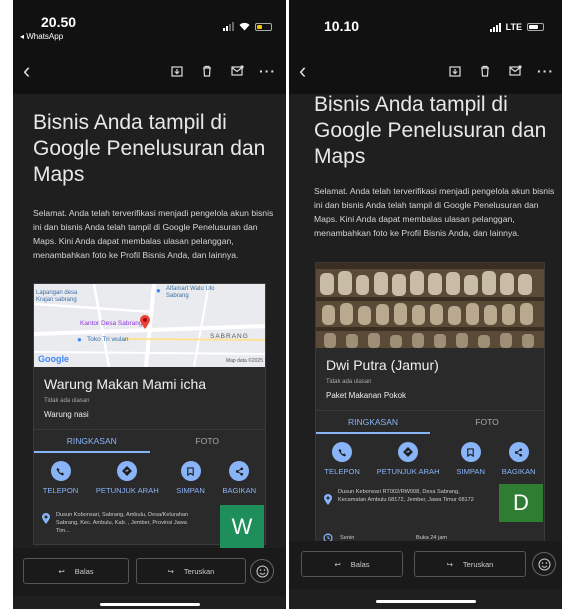  I want to click on share-label: BAGIKAN, so click(518, 471).